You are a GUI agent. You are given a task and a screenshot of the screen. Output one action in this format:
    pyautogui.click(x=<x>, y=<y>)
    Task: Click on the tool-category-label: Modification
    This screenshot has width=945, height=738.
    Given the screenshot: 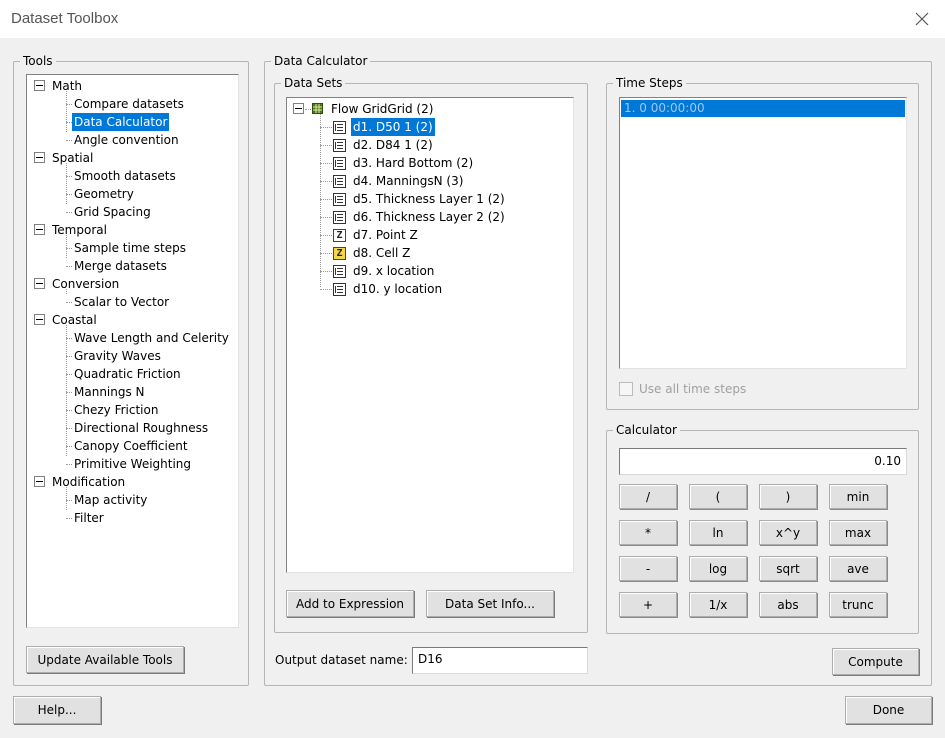 What is the action you would take?
    pyautogui.click(x=88, y=482)
    